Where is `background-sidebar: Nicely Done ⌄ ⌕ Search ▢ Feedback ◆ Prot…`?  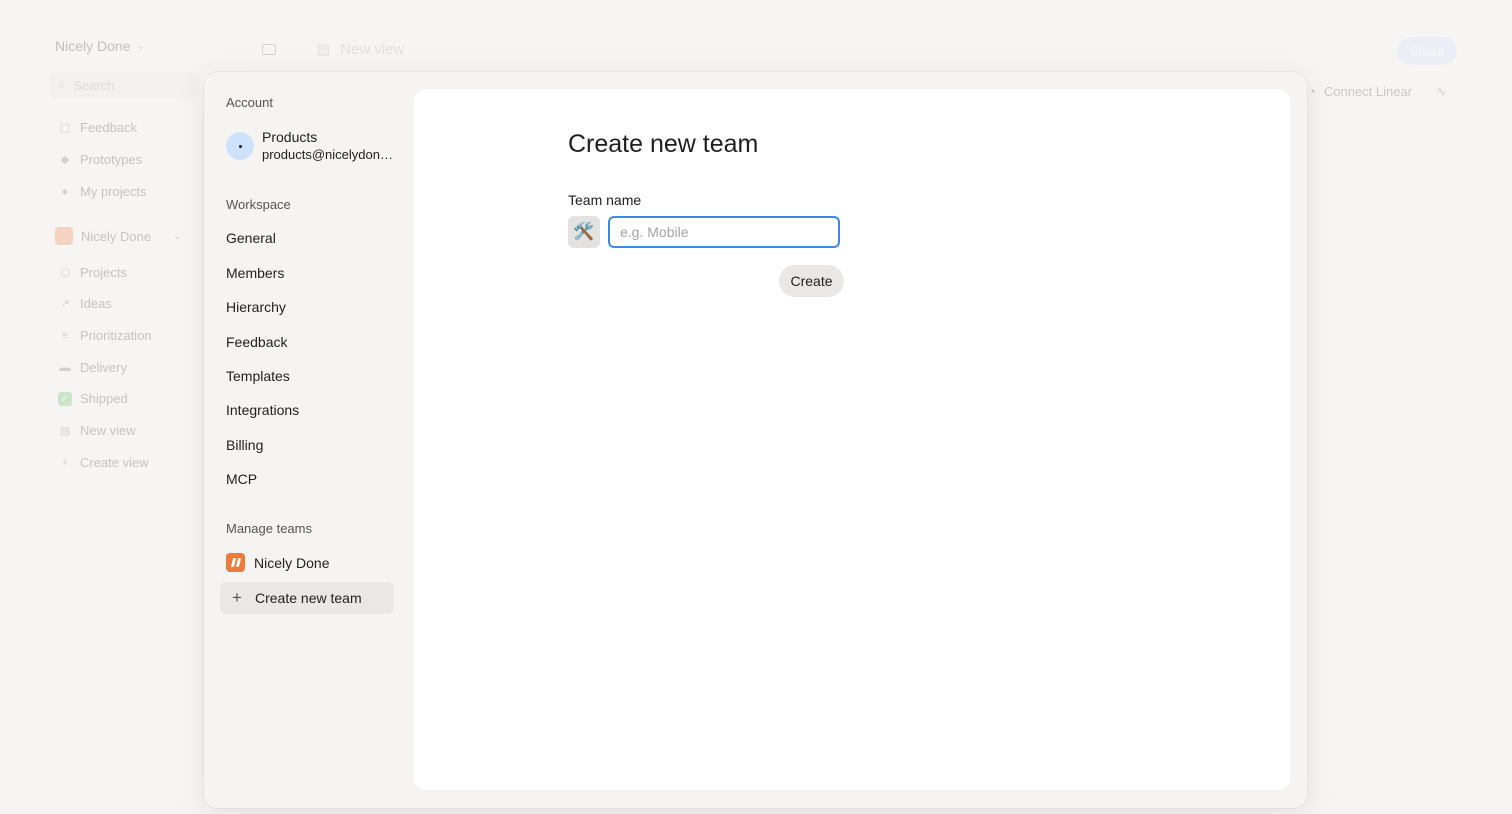
background-sidebar: Nicely Done ⌄ ⌕ Search ▢ Feedback ◆ Prot… is located at coordinates (100, 407).